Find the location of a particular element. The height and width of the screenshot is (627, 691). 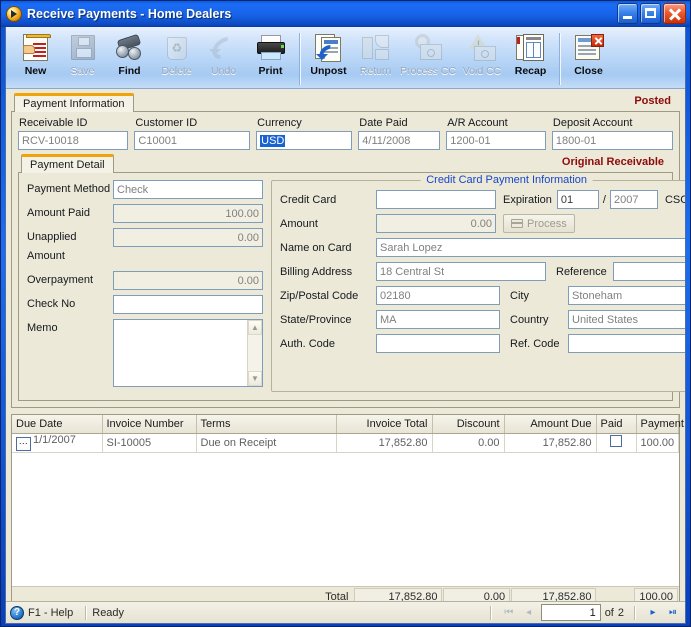

state-input: MA is located at coordinates (438, 319).